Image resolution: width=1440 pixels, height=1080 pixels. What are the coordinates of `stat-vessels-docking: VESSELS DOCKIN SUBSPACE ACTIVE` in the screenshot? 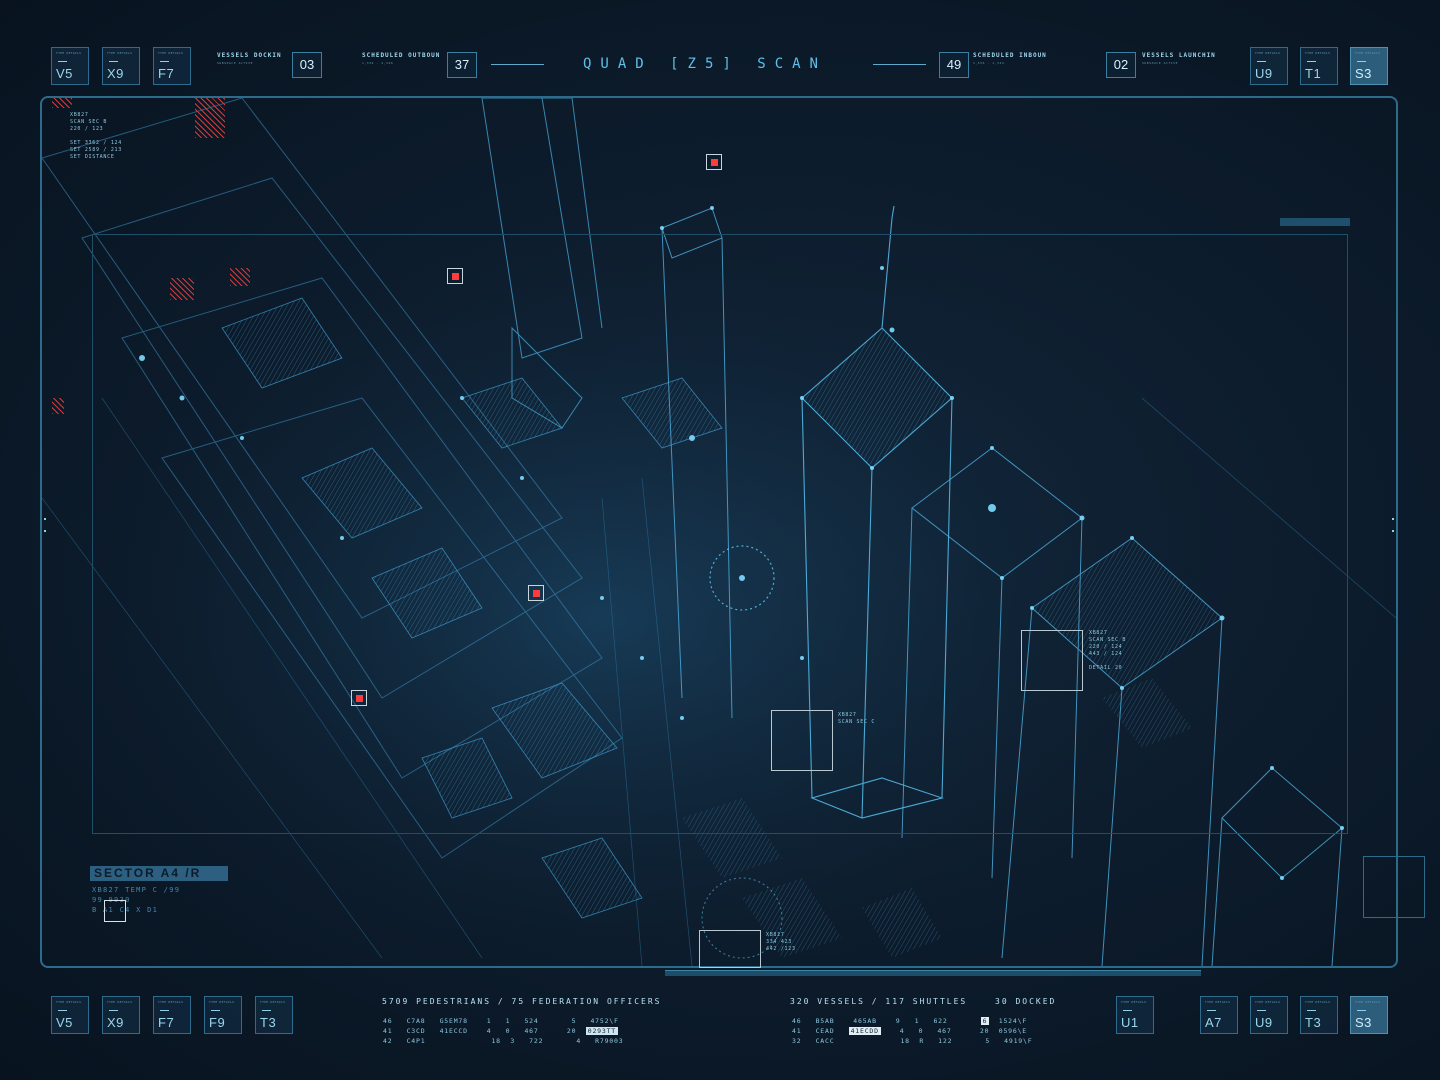 It's located at (249, 58).